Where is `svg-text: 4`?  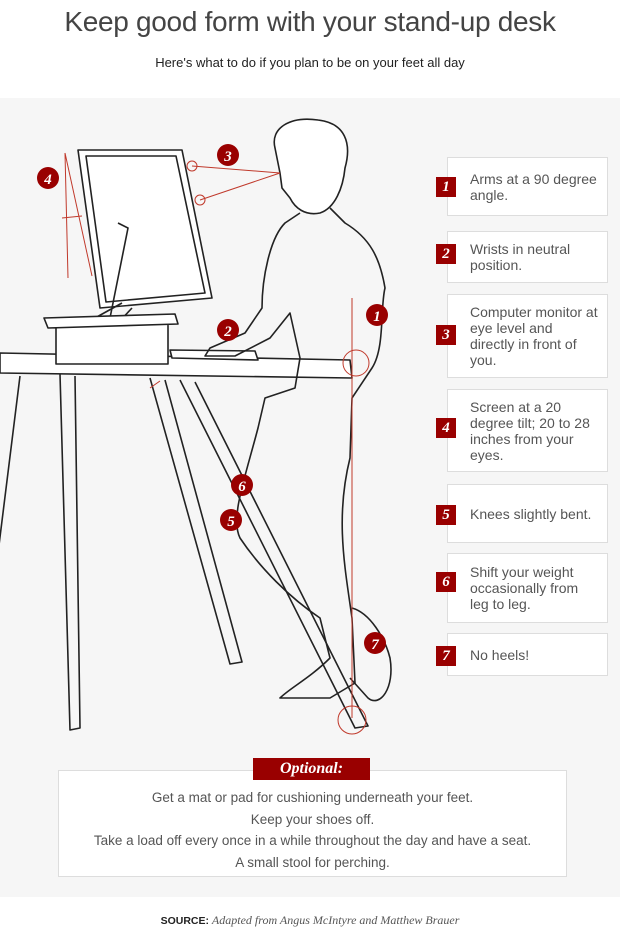
svg-text: 4 is located at coordinates (47, 180).